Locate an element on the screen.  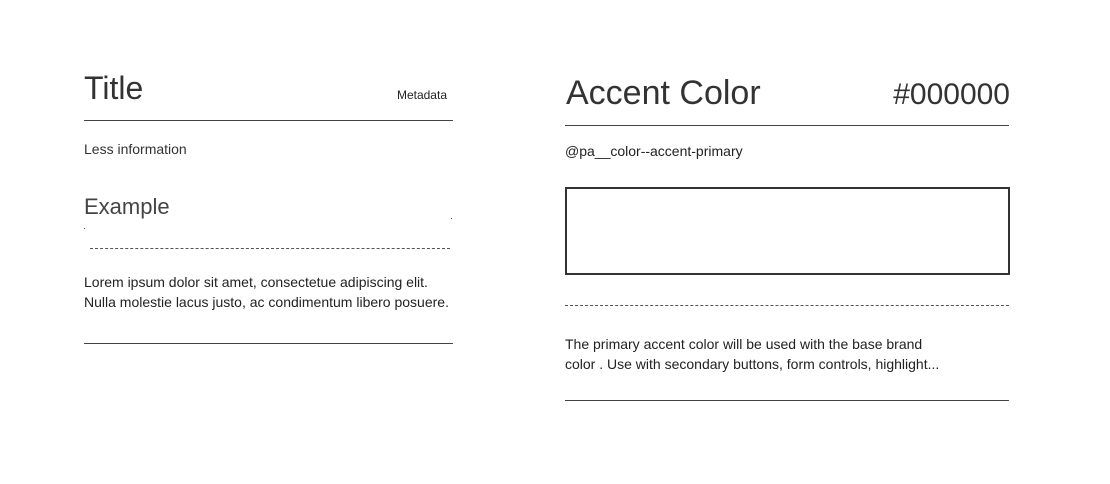
example-heading: Example is located at coordinates (127, 206).